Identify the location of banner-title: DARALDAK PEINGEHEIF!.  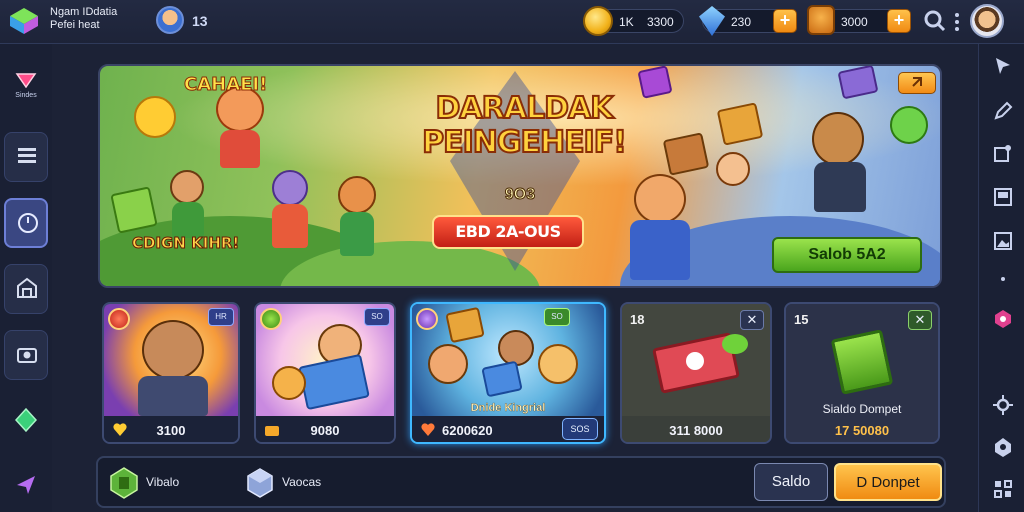
(524, 126).